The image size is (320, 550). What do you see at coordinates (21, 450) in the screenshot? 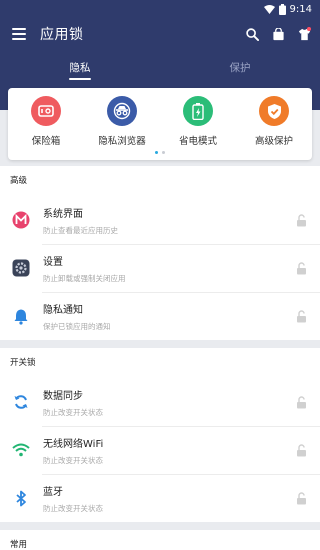
I see `wifi-icon` at bounding box center [21, 450].